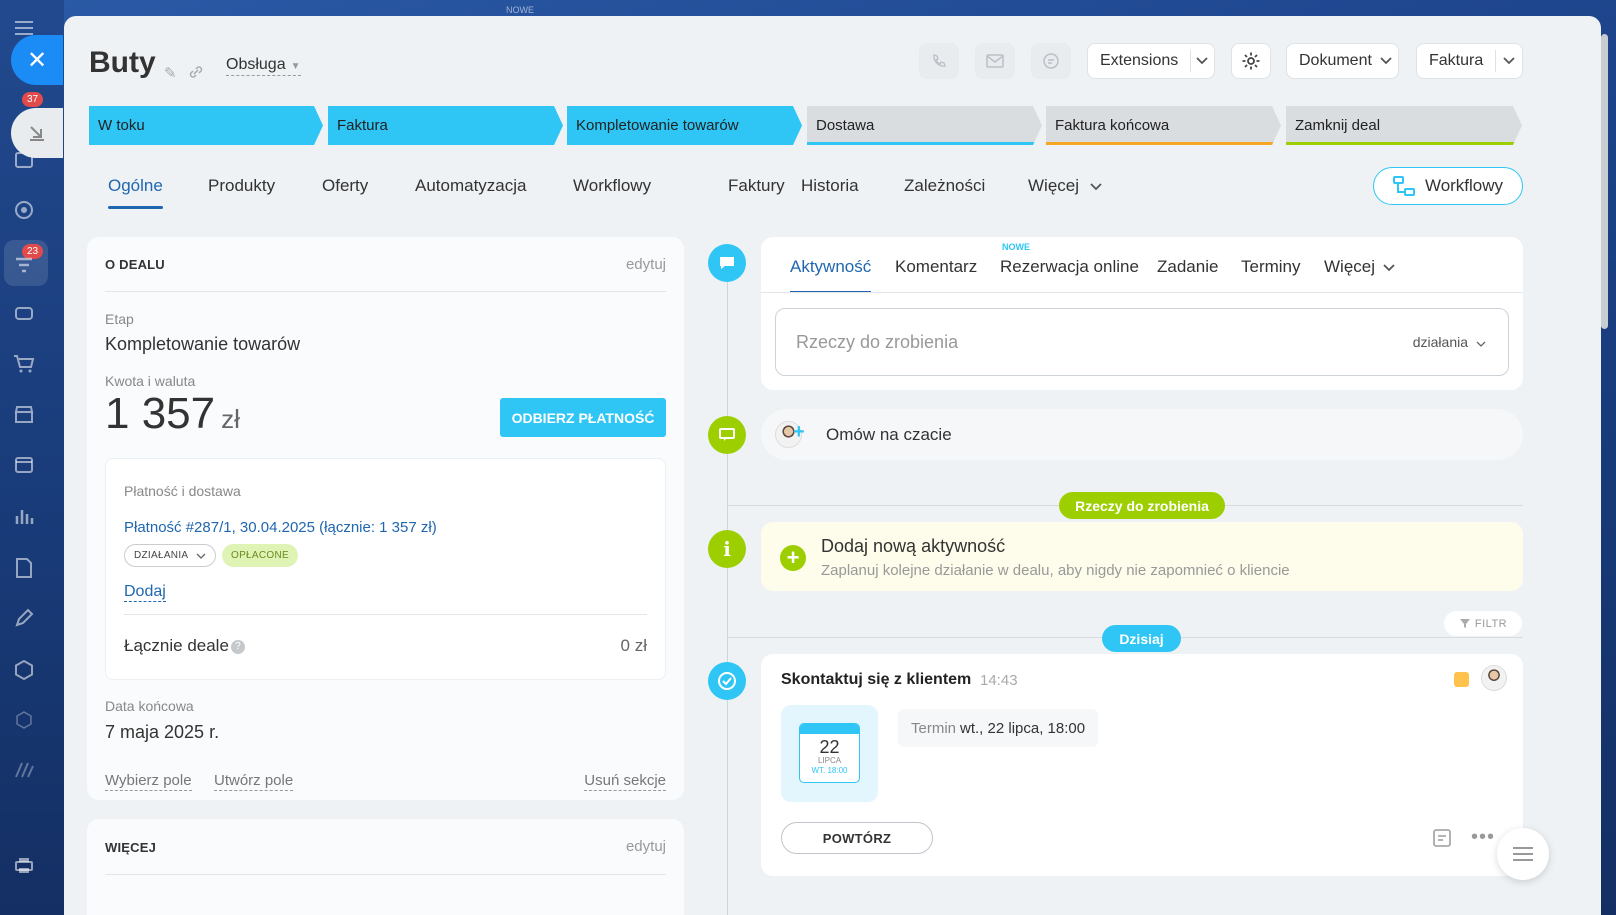 This screenshot has width=1616, height=915. What do you see at coordinates (1187, 267) in the screenshot?
I see `tab-task: Zadanie` at bounding box center [1187, 267].